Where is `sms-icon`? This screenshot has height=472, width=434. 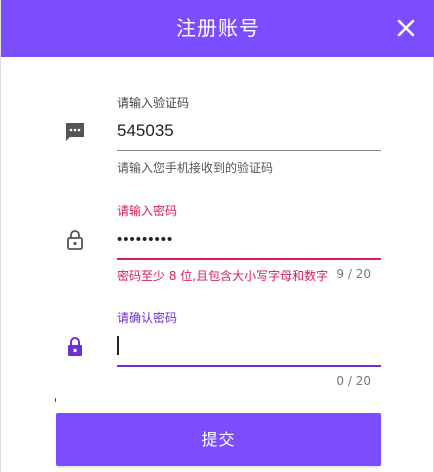 sms-icon is located at coordinates (75, 132).